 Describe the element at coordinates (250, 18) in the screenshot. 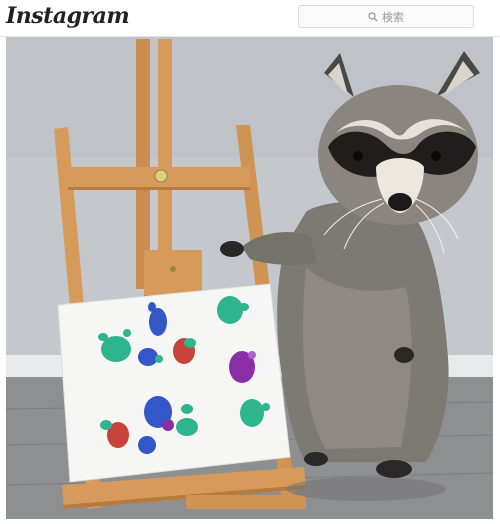

I see `top-bar: Instagram 検索` at that location.